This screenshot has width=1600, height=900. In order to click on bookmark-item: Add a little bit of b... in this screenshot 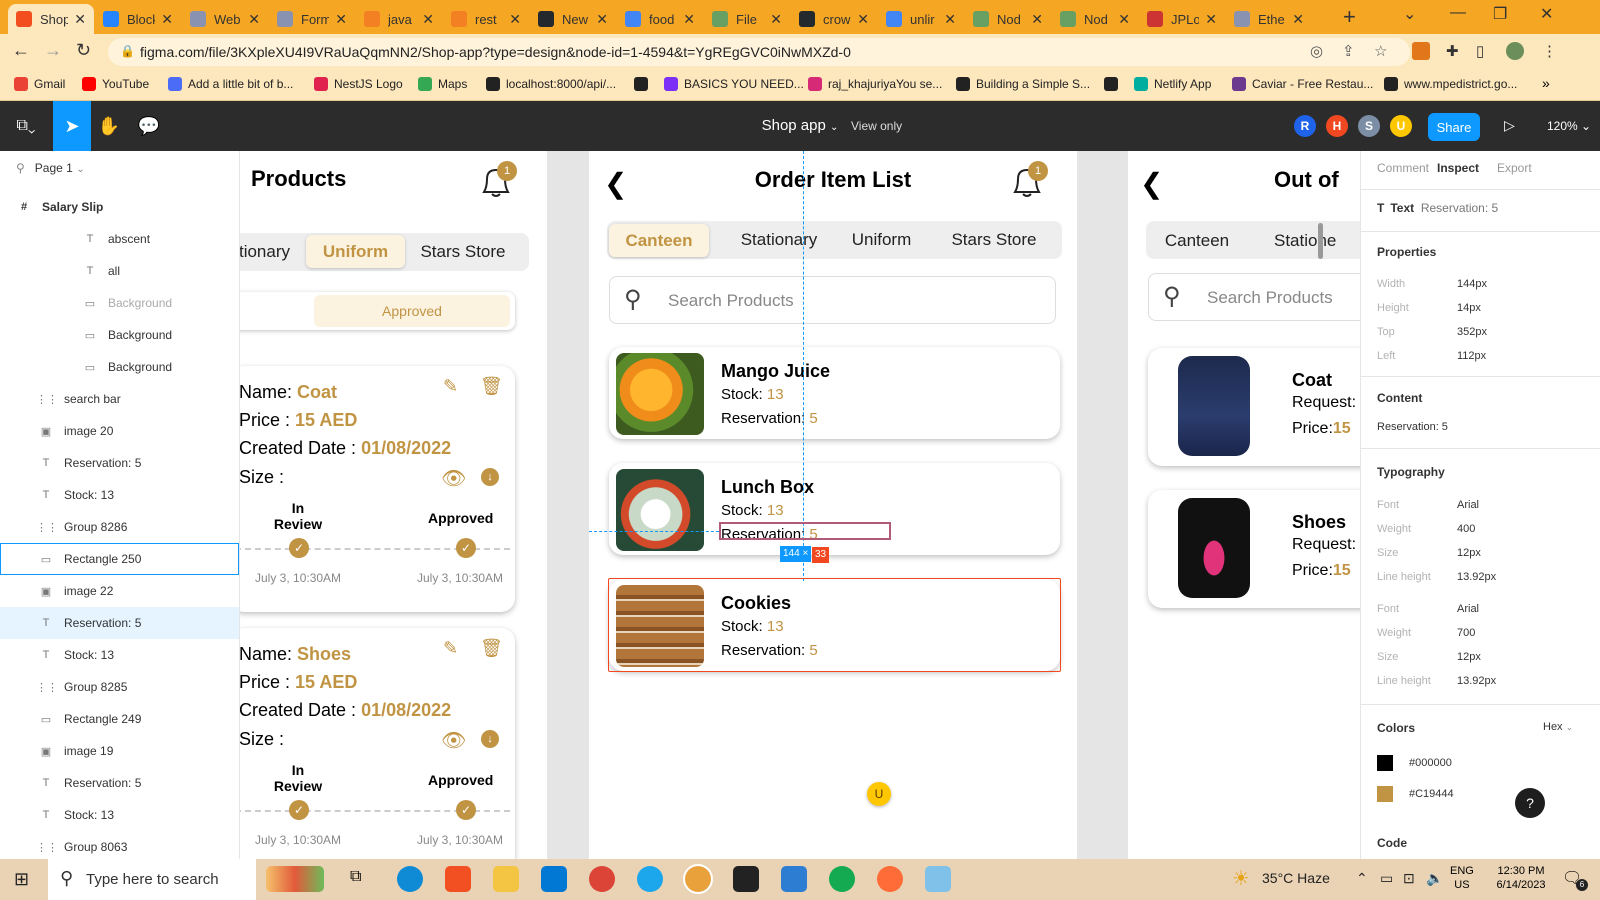, I will do `click(230, 84)`.